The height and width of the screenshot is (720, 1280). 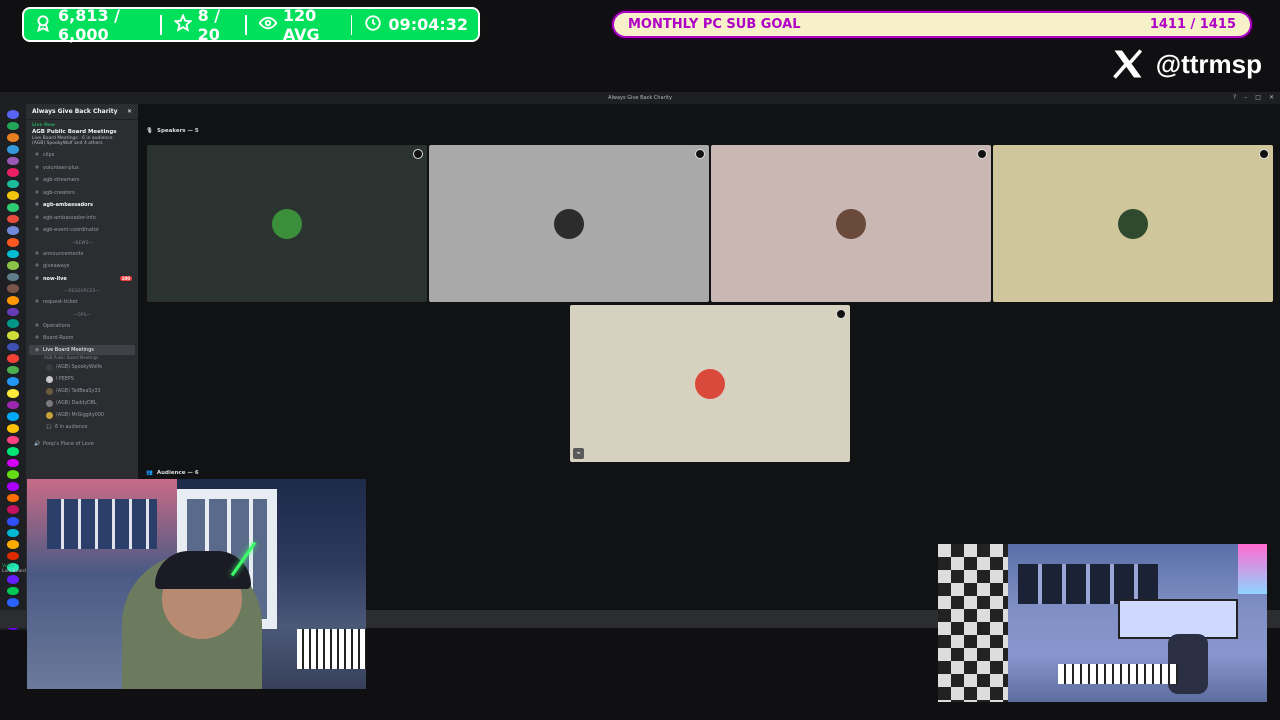 I want to click on channel-group-ops: # Operations # Board Room, so click(x=82, y=332).